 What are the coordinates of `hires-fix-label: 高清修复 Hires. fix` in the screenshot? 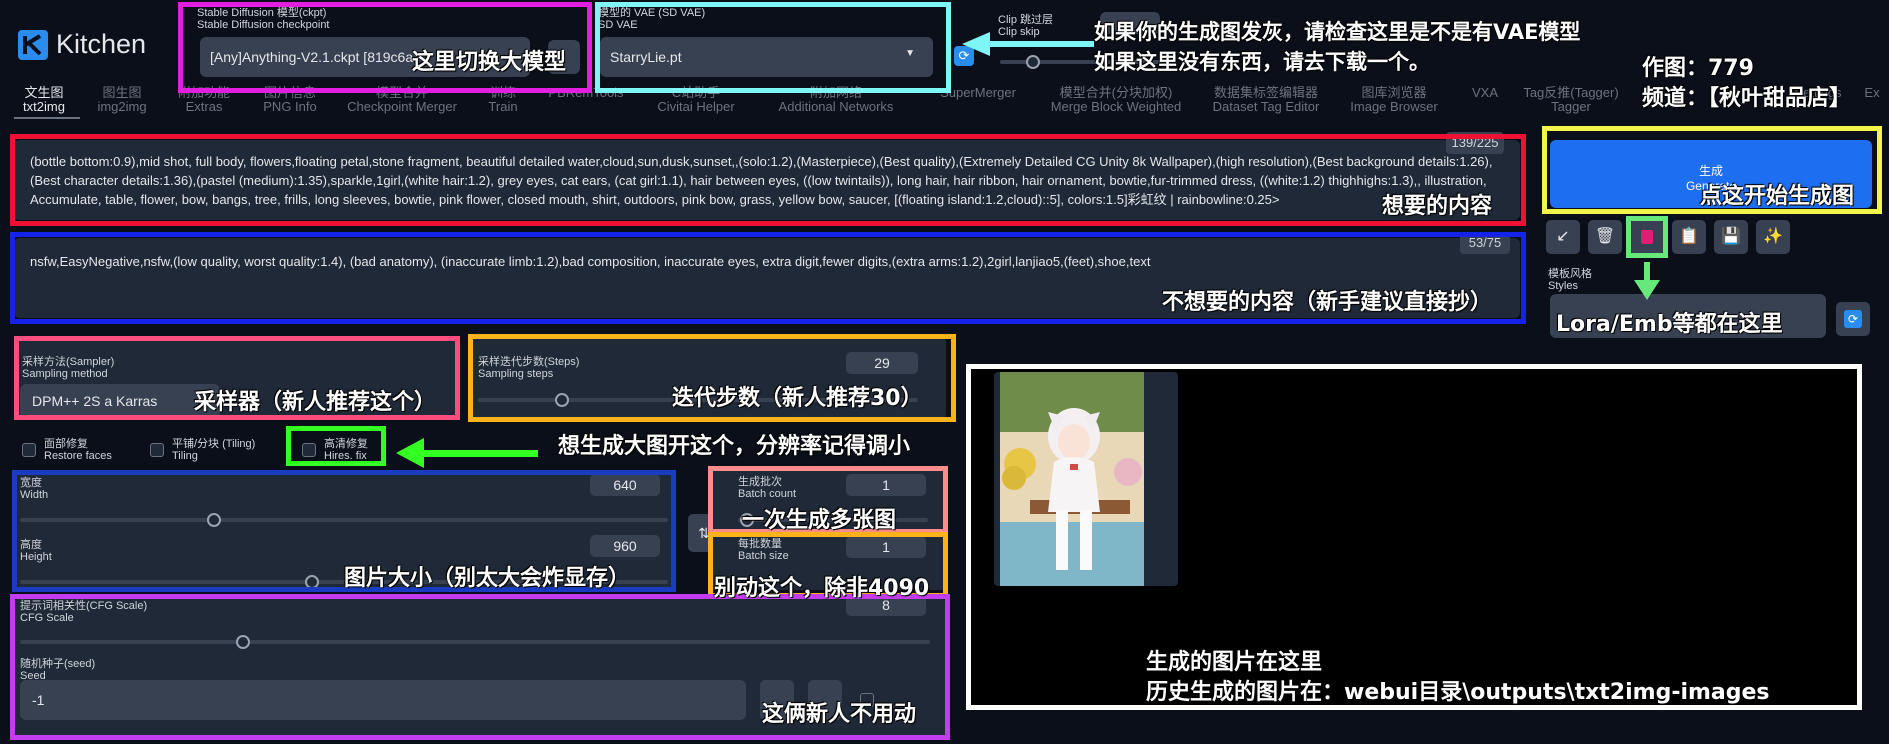 It's located at (346, 450).